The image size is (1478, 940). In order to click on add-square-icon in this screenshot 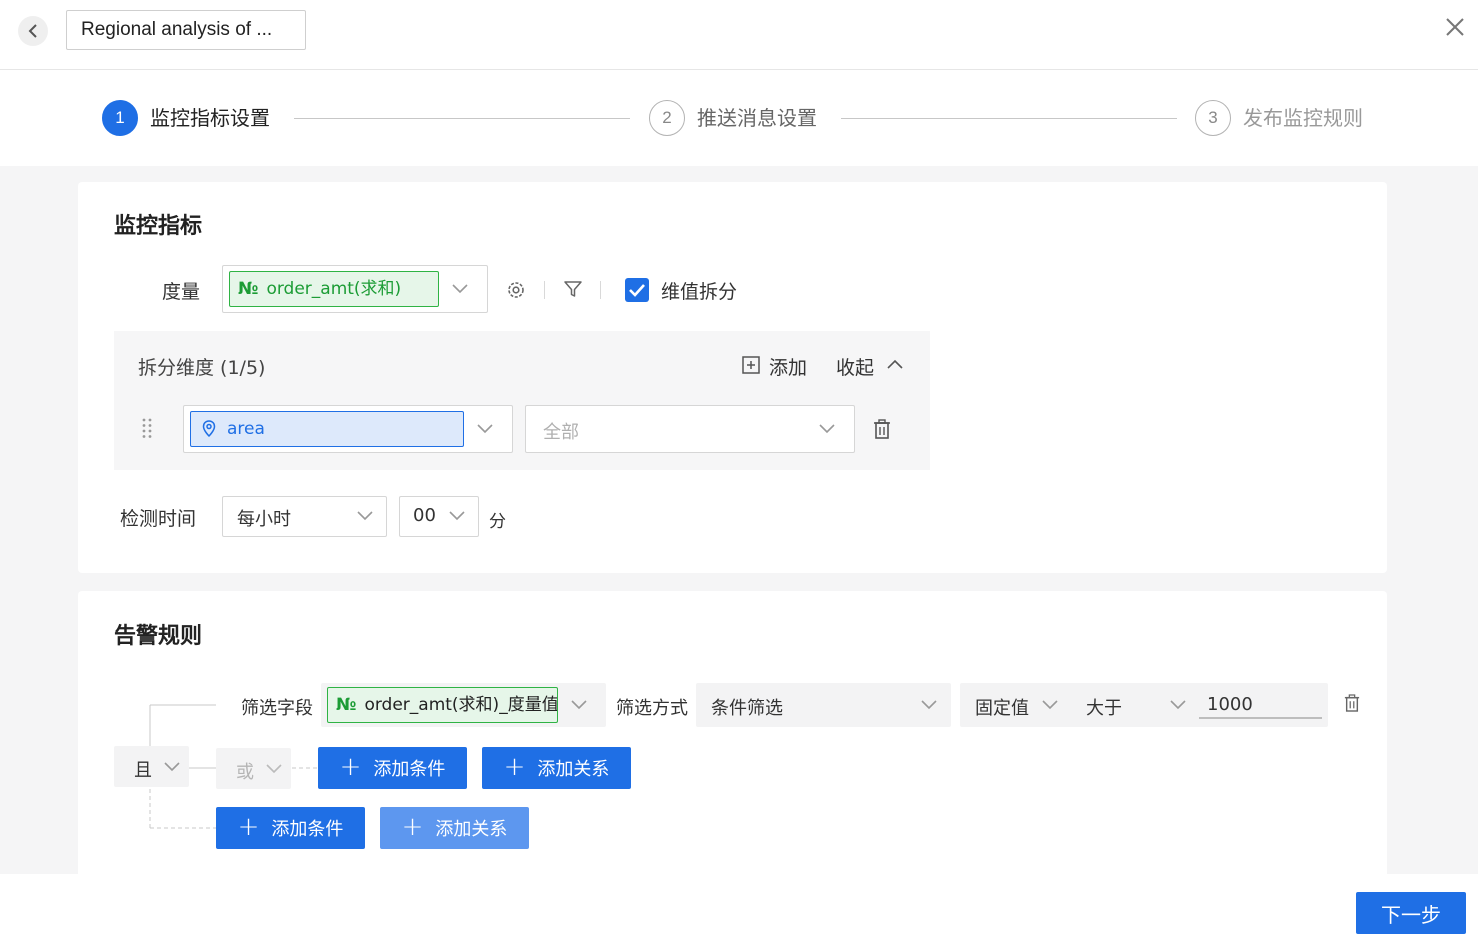, I will do `click(751, 365)`.